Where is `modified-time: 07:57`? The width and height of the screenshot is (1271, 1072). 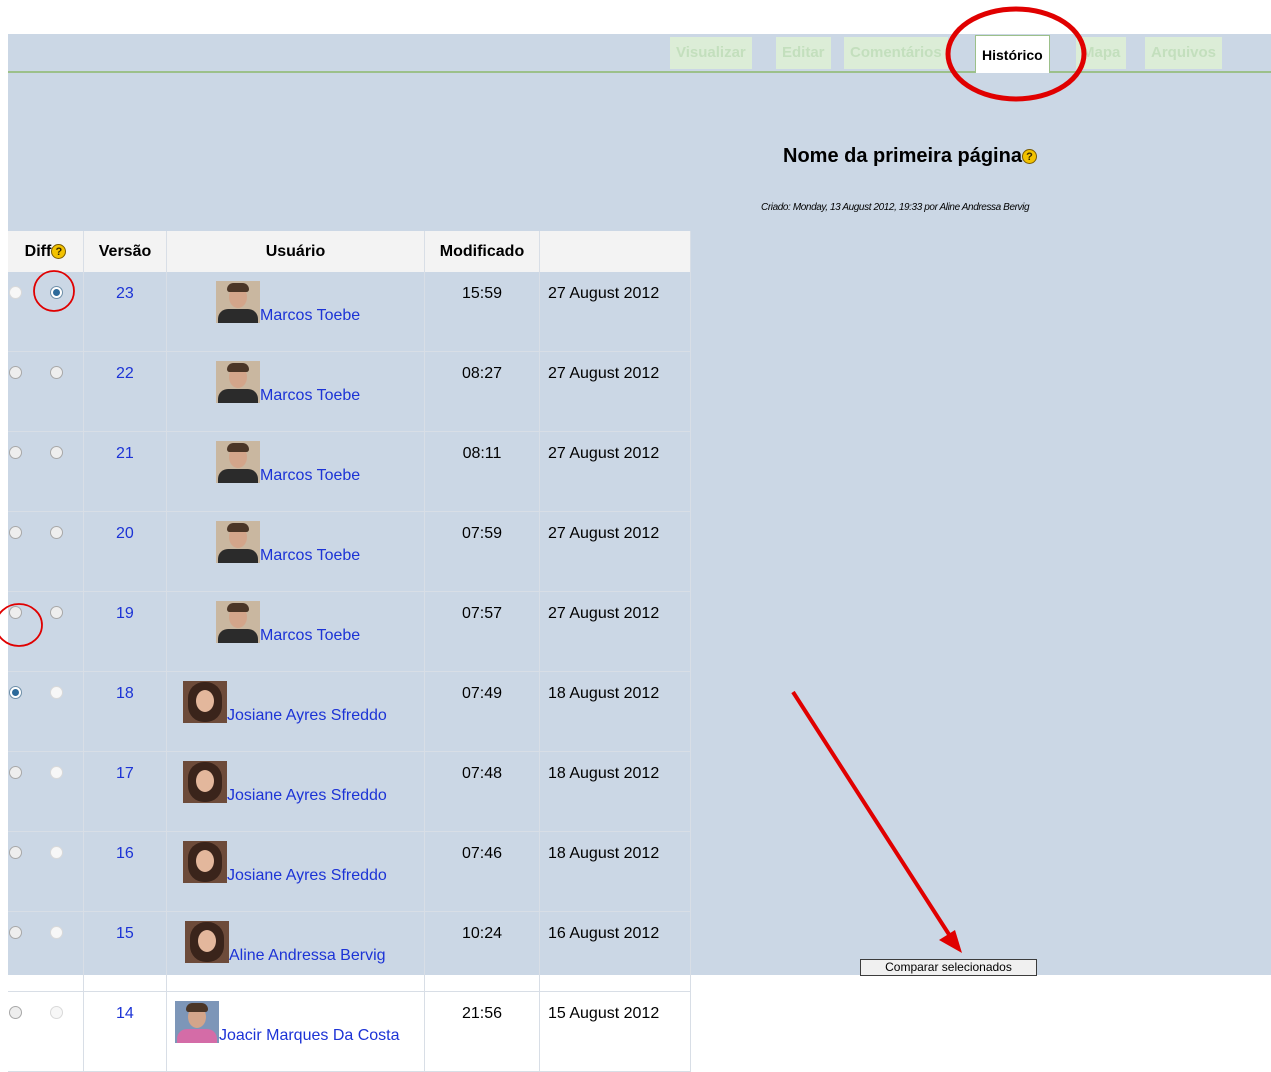 modified-time: 07:57 is located at coordinates (482, 631).